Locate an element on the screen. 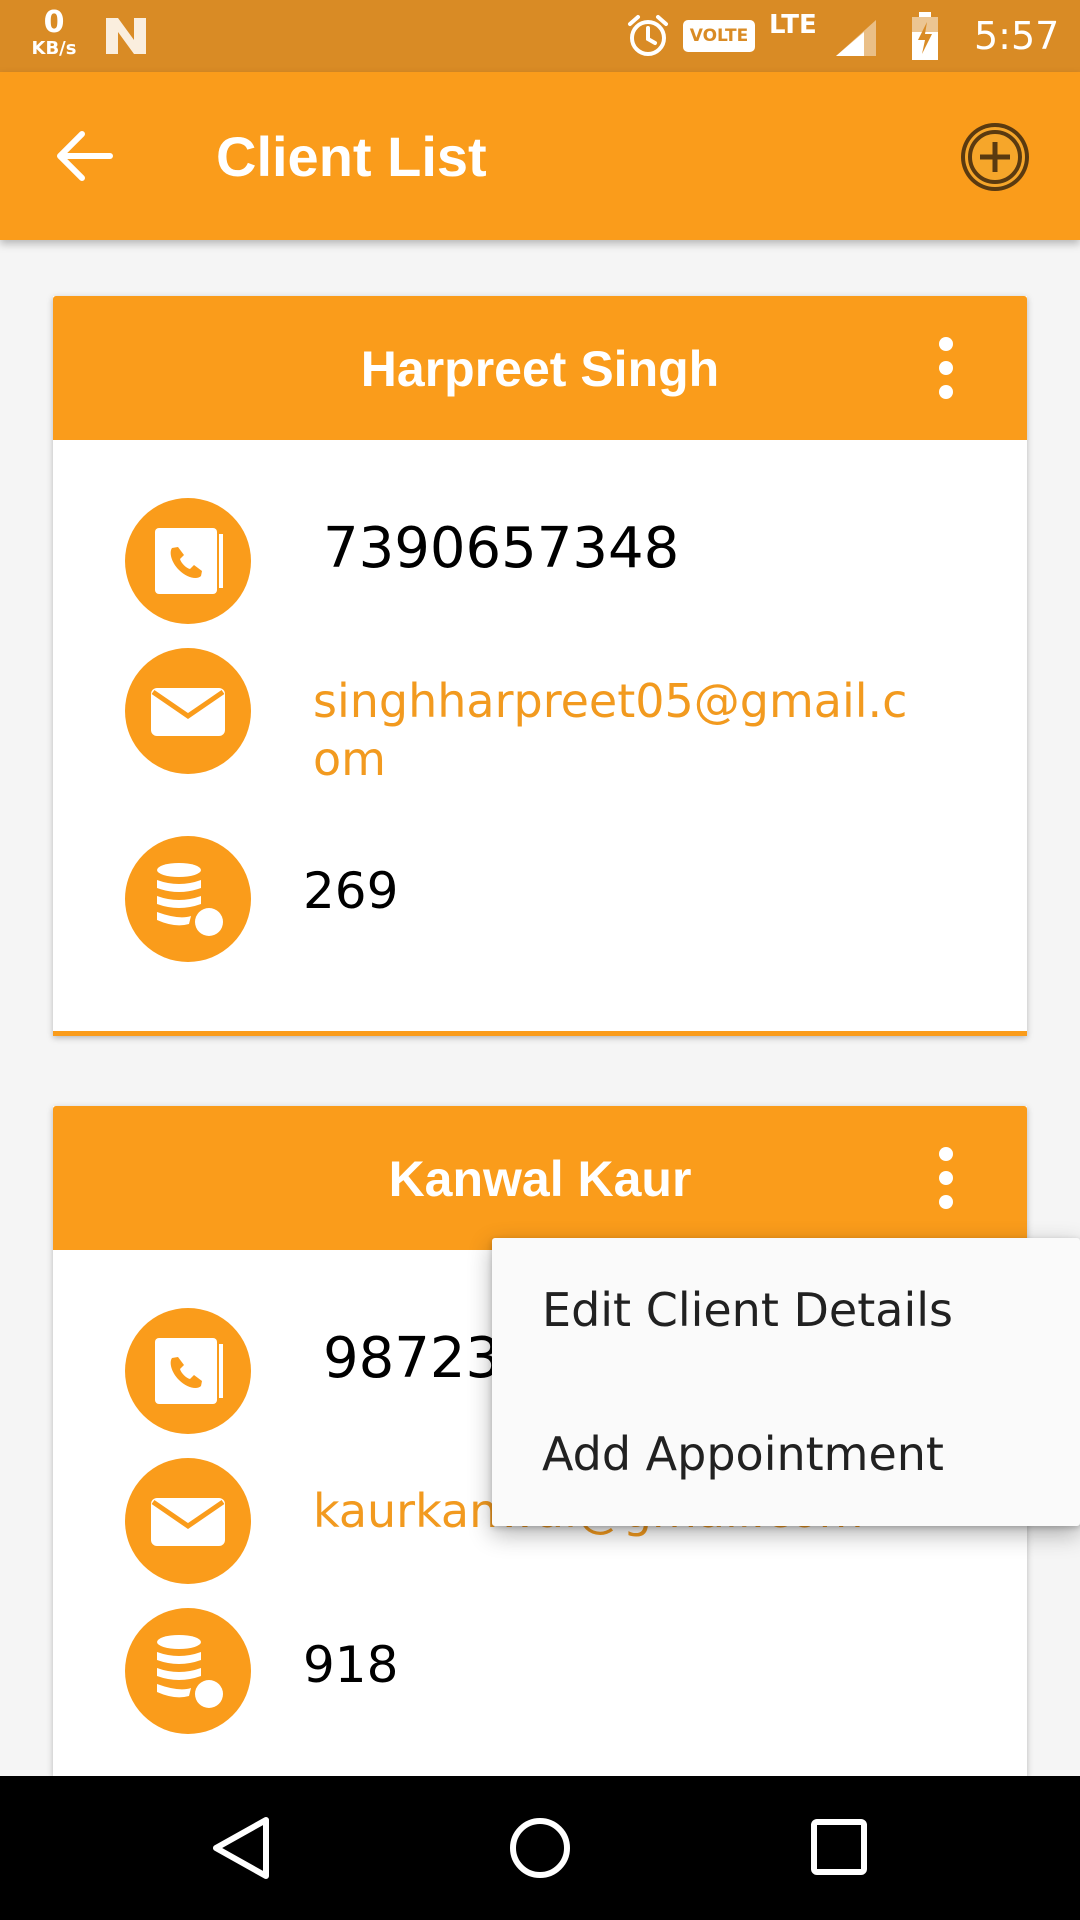 The height and width of the screenshot is (1920, 1080). client-count: 918 is located at coordinates (351, 1665).